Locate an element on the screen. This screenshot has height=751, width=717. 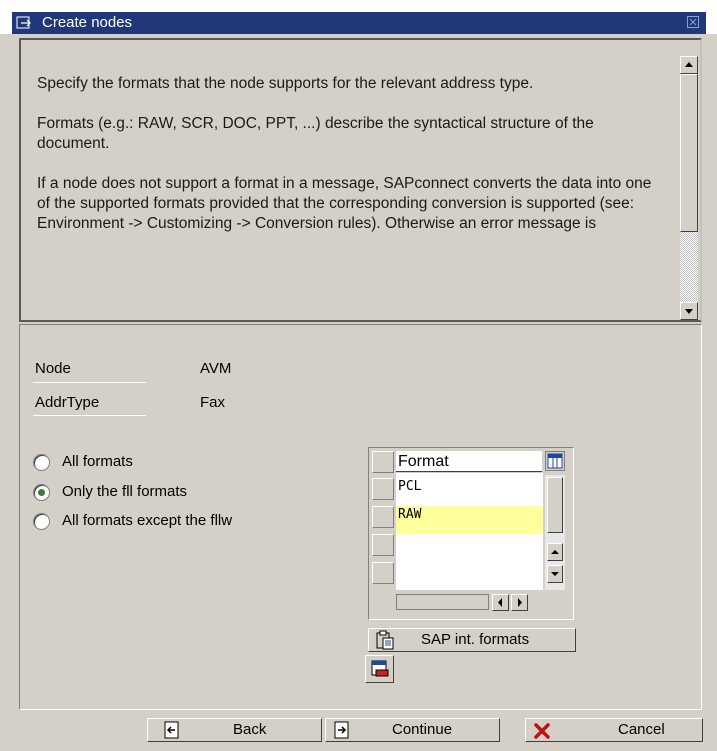
clipboard-icon is located at coordinates (384, 640).